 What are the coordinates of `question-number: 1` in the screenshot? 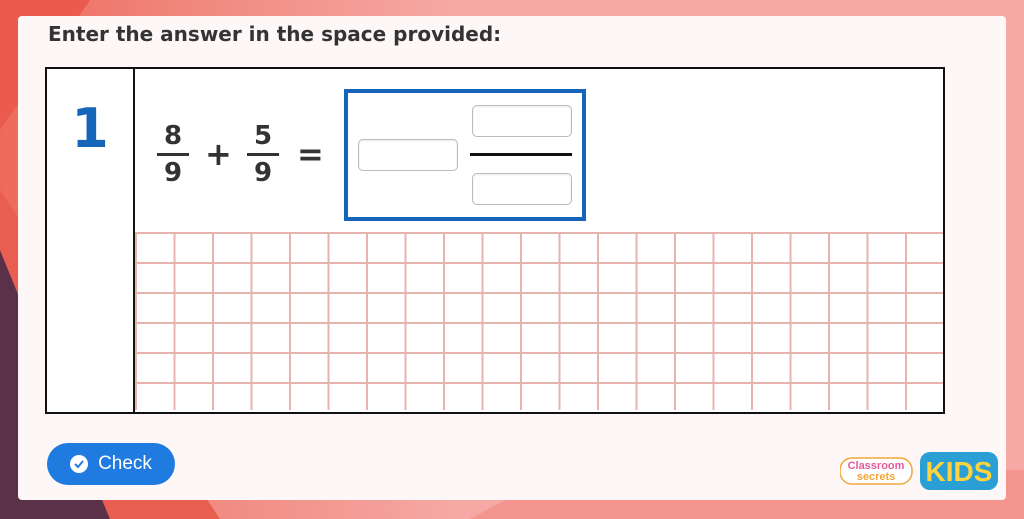 It's located at (90, 128).